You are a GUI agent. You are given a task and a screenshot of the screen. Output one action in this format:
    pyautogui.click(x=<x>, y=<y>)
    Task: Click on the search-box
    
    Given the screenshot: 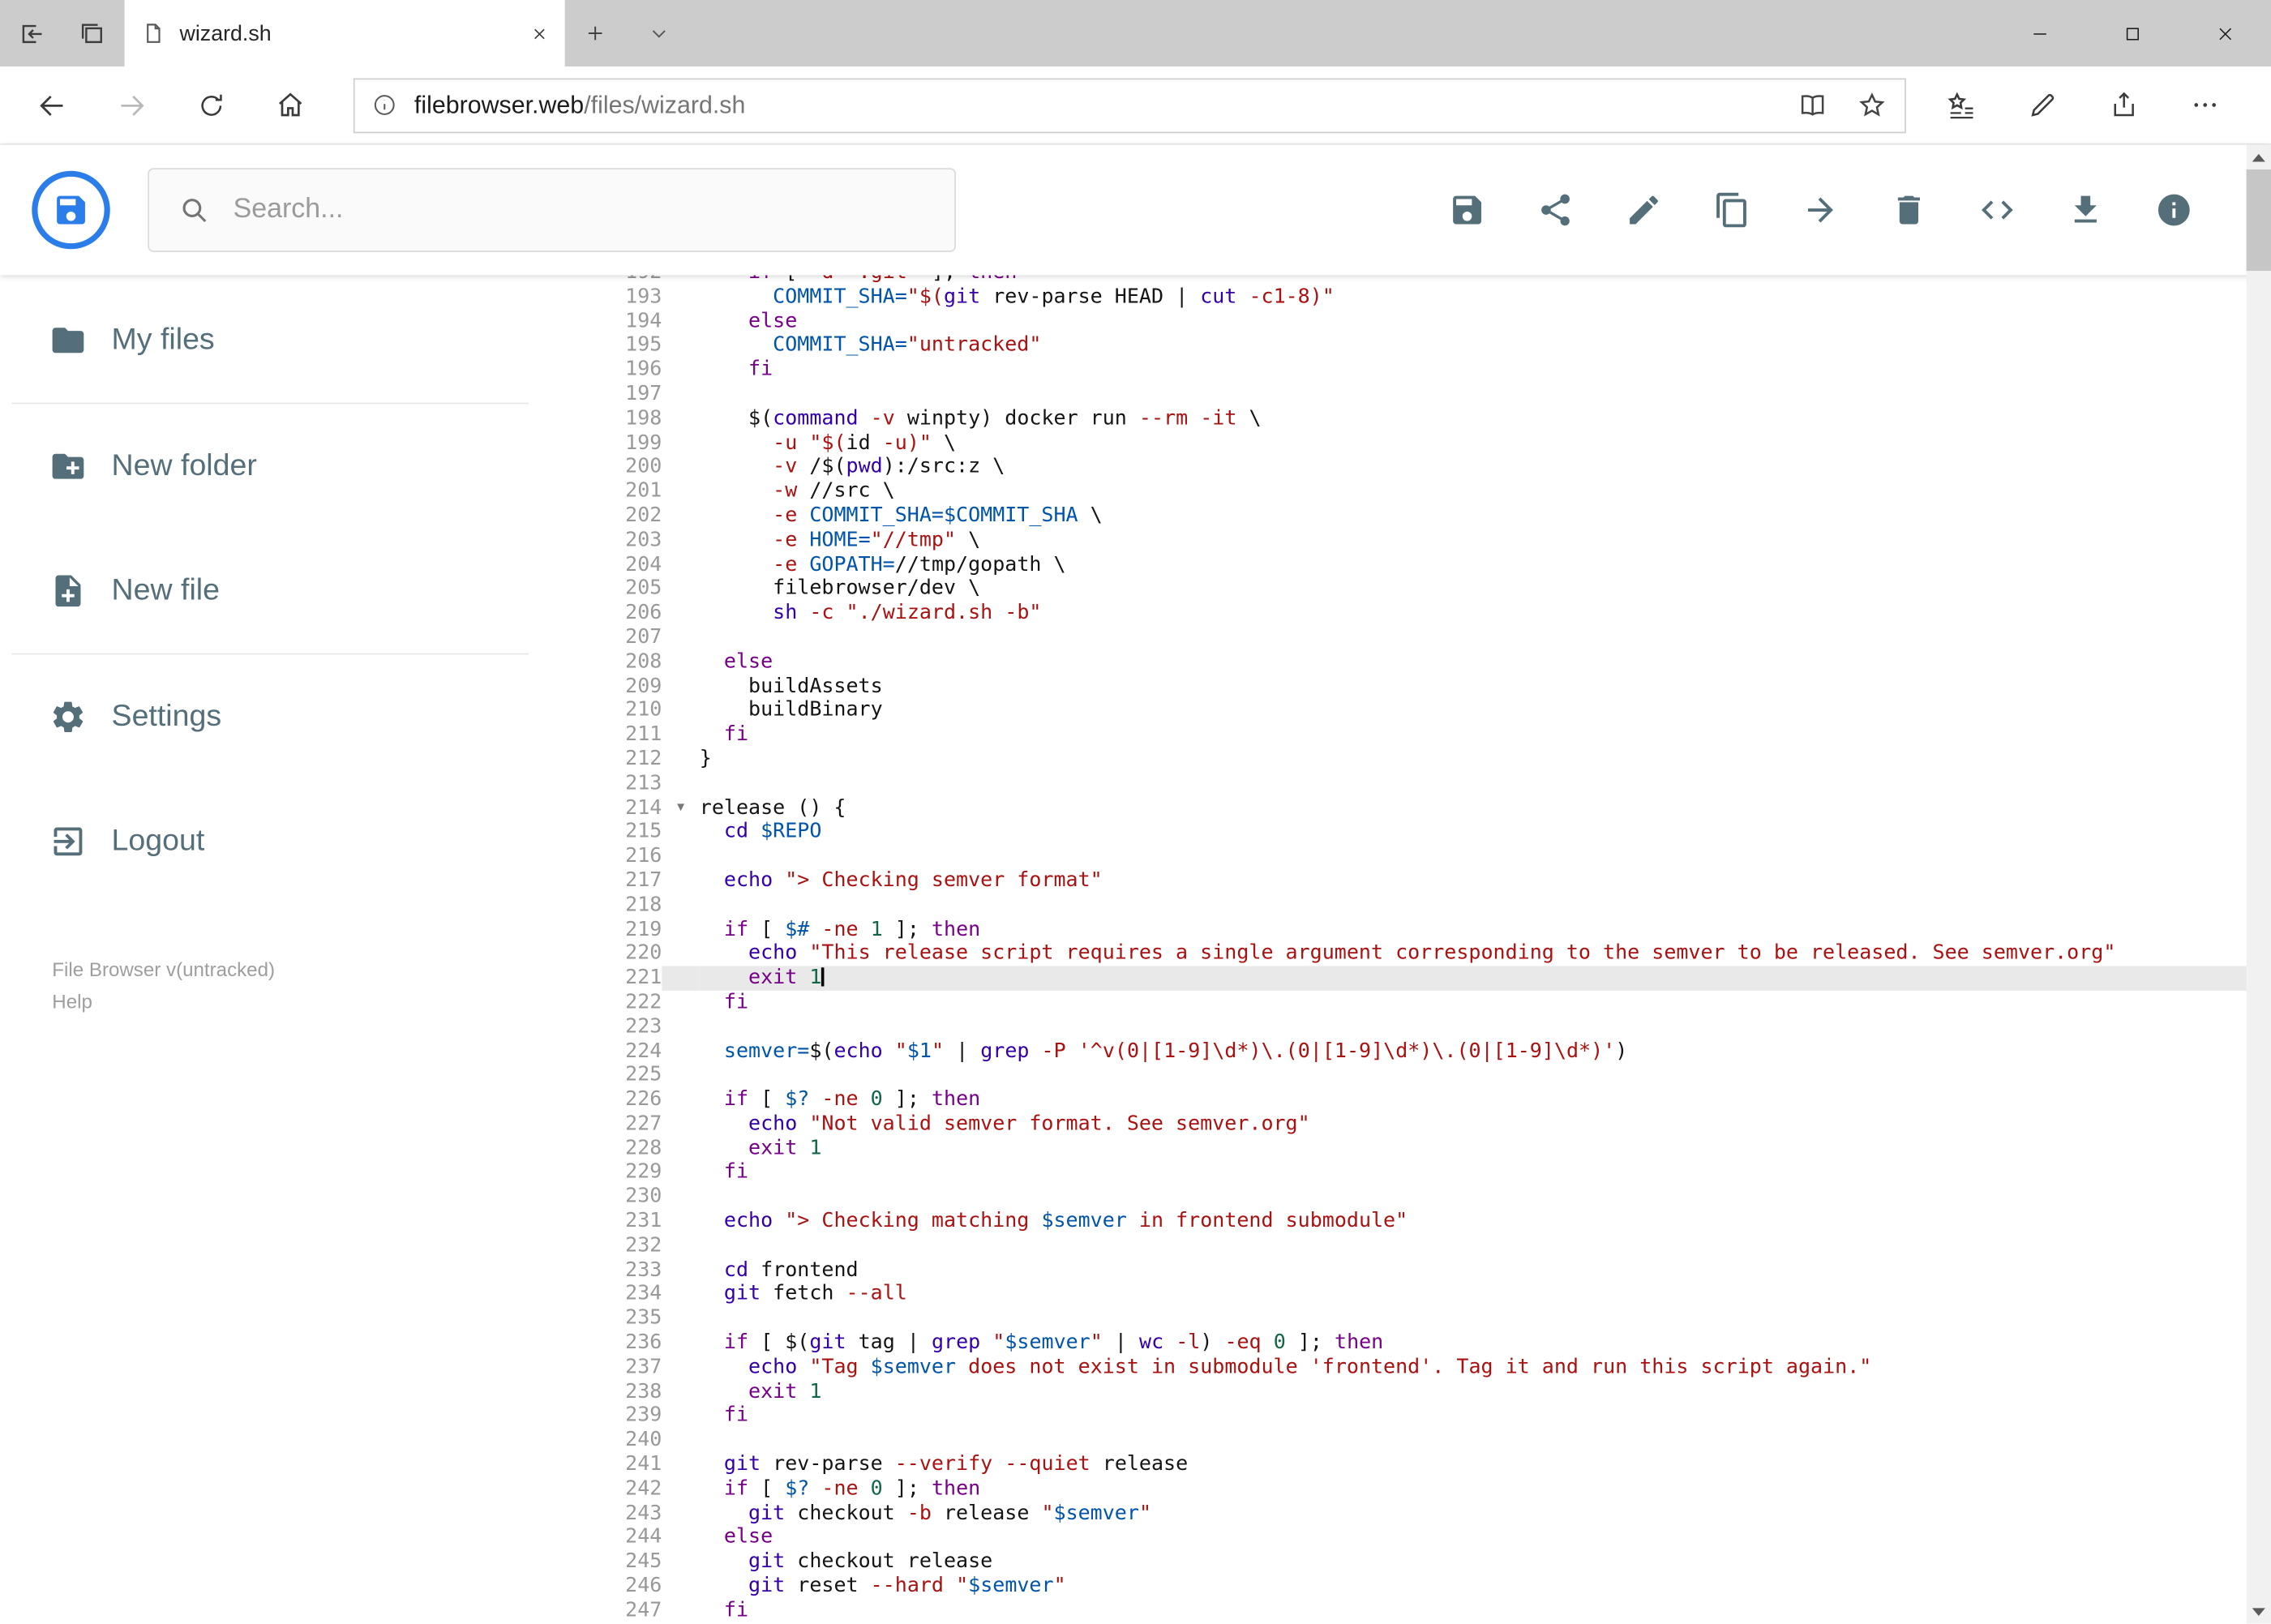 What is the action you would take?
    pyautogui.click(x=552, y=210)
    